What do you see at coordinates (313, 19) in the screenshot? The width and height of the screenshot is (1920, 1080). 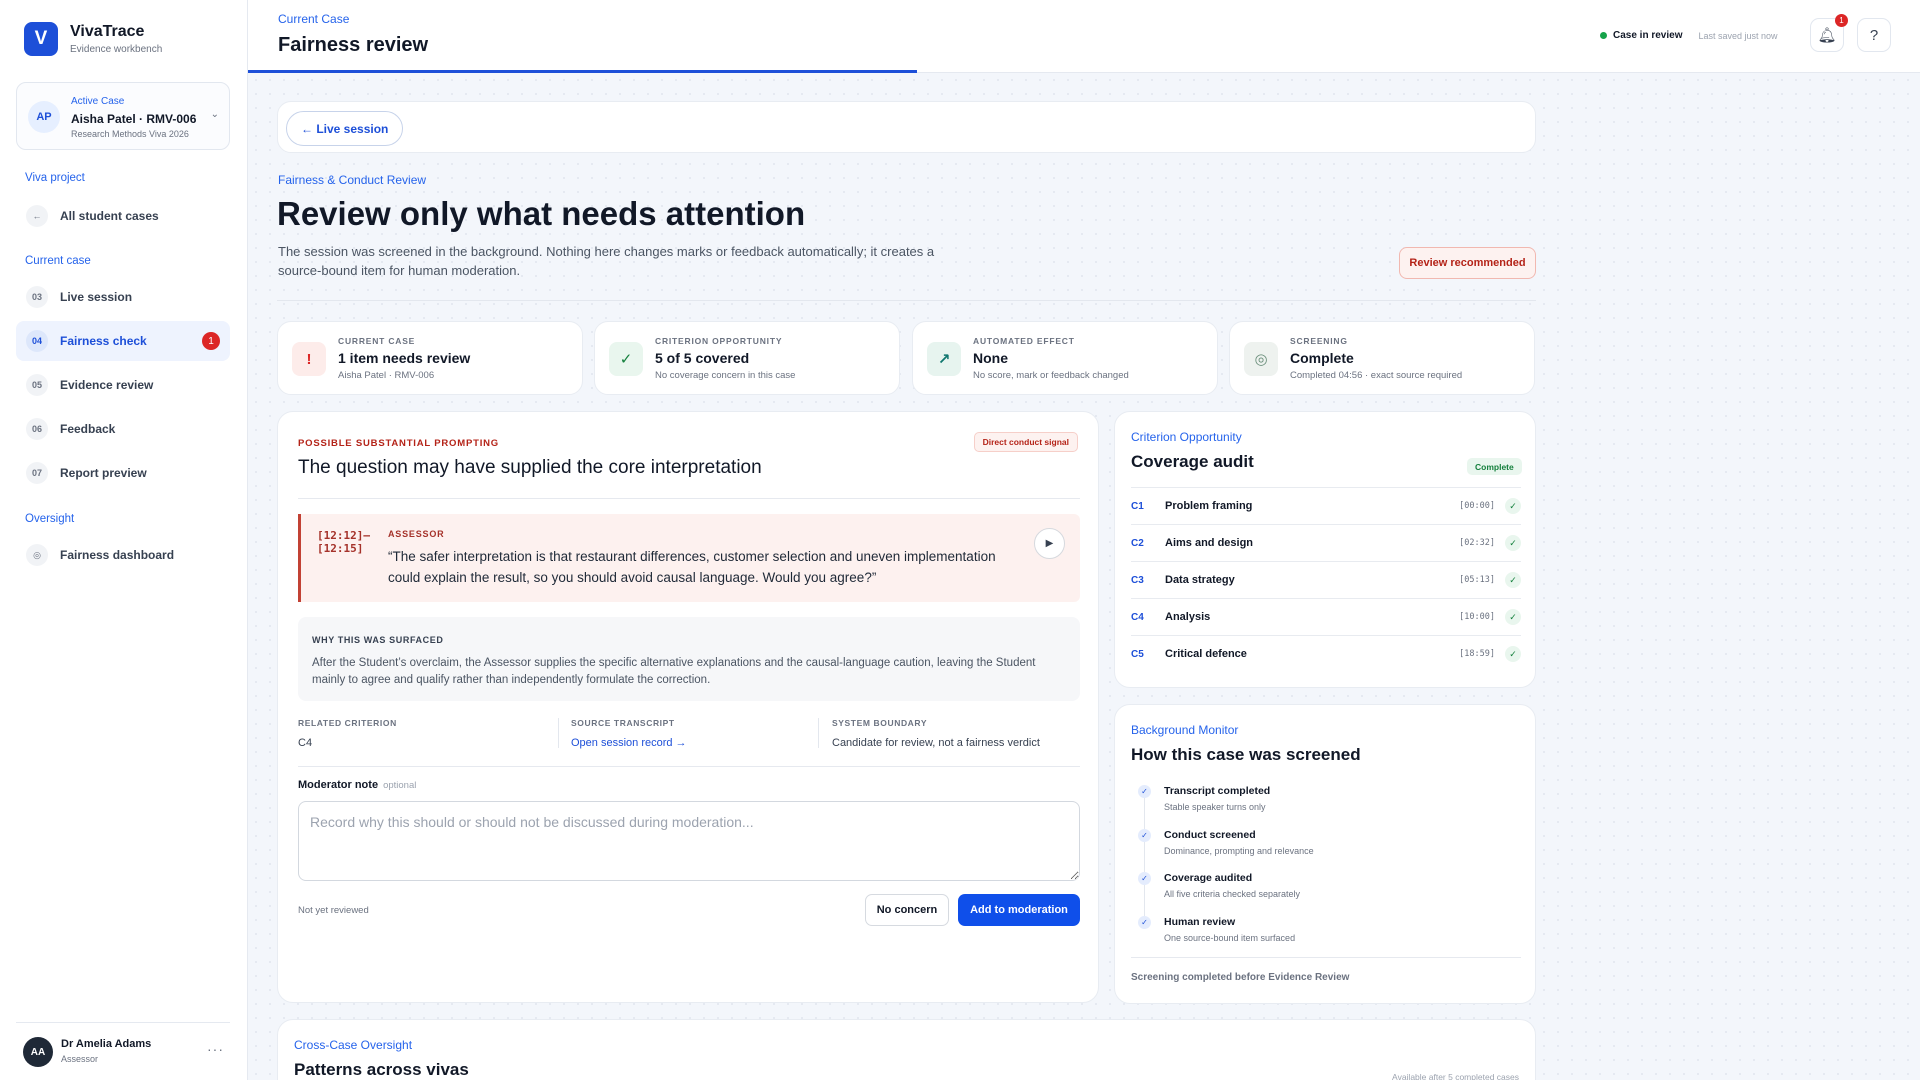 I see `breadcrumb: Current Case` at bounding box center [313, 19].